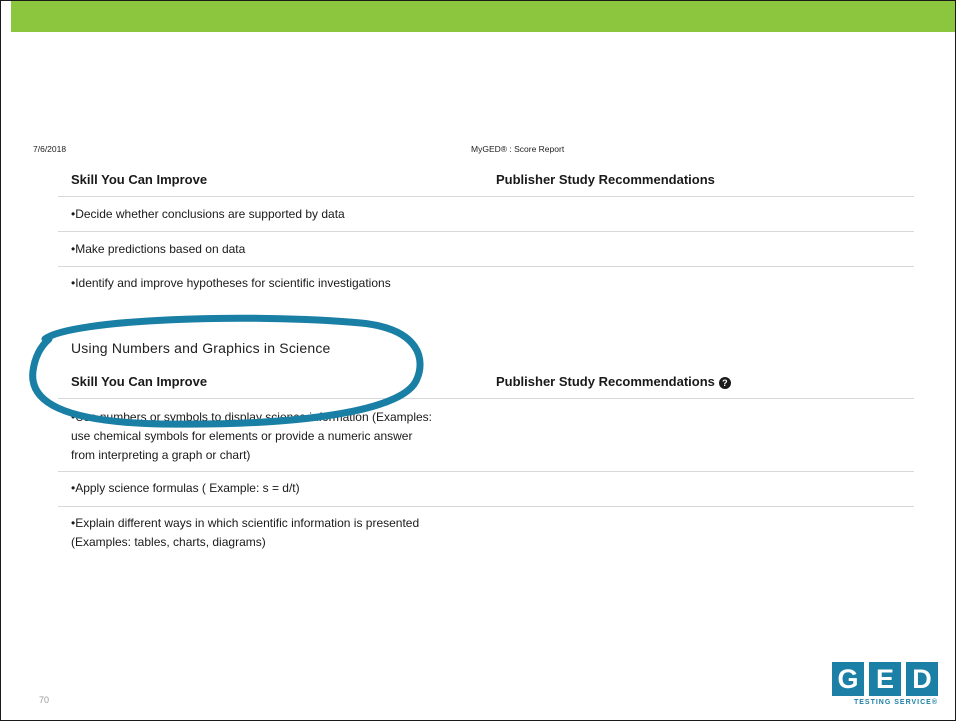 The height and width of the screenshot is (721, 956). Describe the element at coordinates (483, 16) in the screenshot. I see `top-accent-bar` at that location.